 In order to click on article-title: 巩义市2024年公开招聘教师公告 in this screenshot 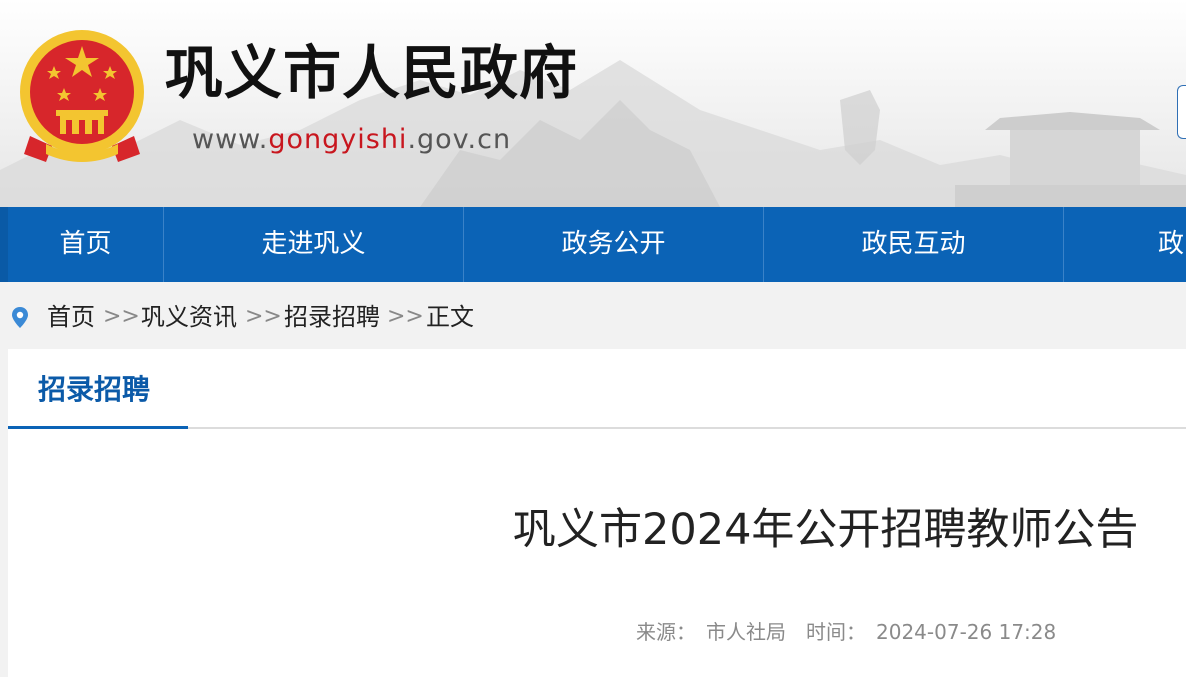, I will do `click(826, 530)`.